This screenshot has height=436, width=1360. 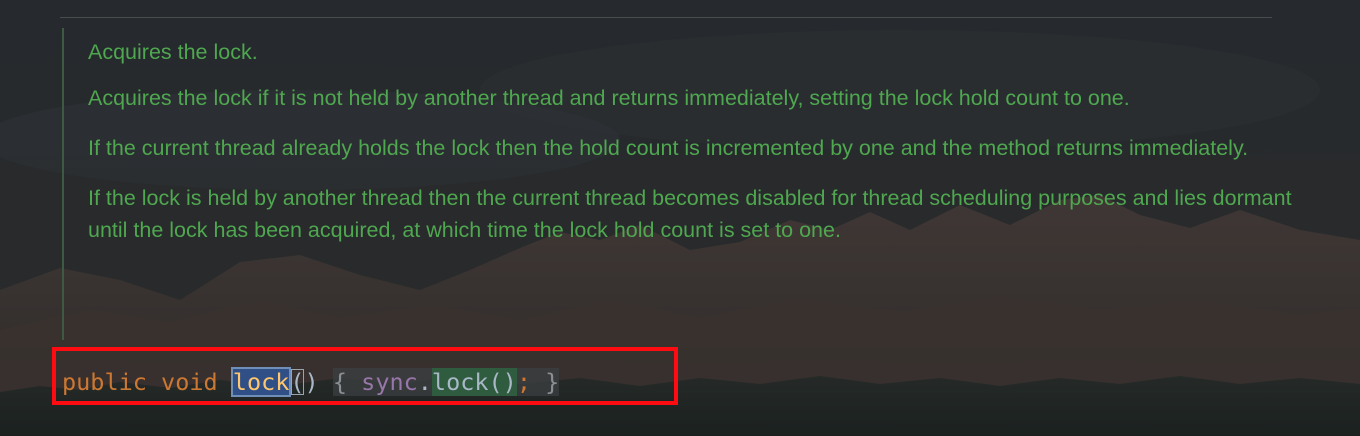 I want to click on close-brace: }, so click(x=552, y=382).